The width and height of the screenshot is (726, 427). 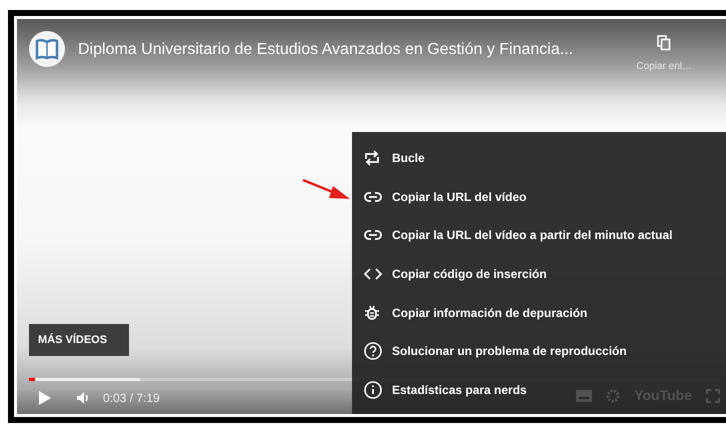 I want to click on pointer-arrow, so click(x=327, y=190).